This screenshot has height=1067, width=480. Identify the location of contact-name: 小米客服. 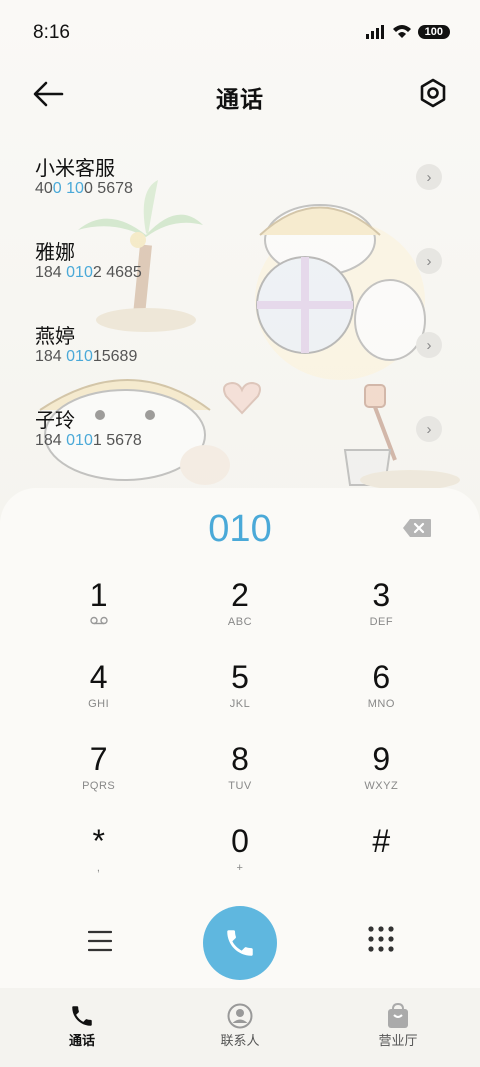
(75, 169).